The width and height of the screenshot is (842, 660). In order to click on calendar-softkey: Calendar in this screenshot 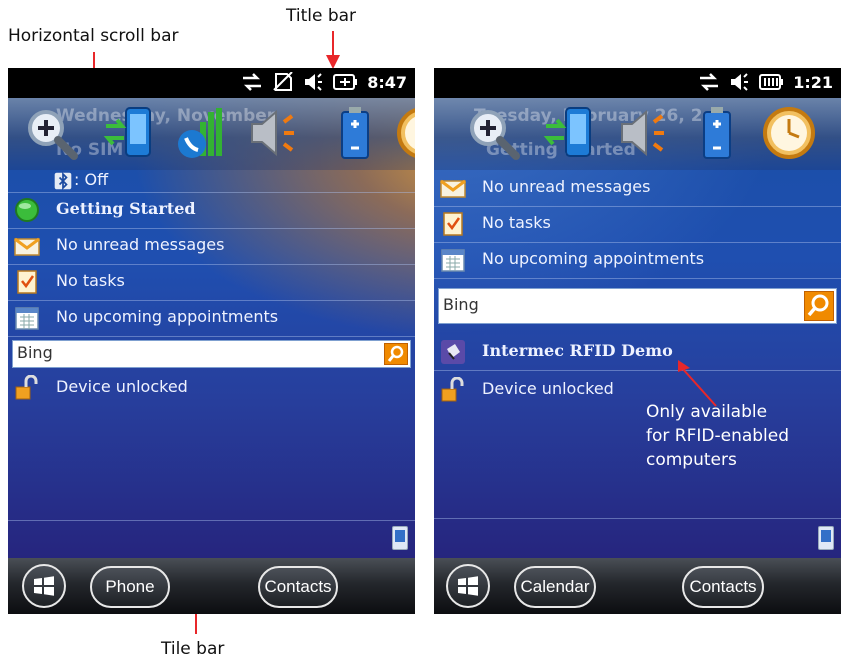, I will do `click(555, 587)`.